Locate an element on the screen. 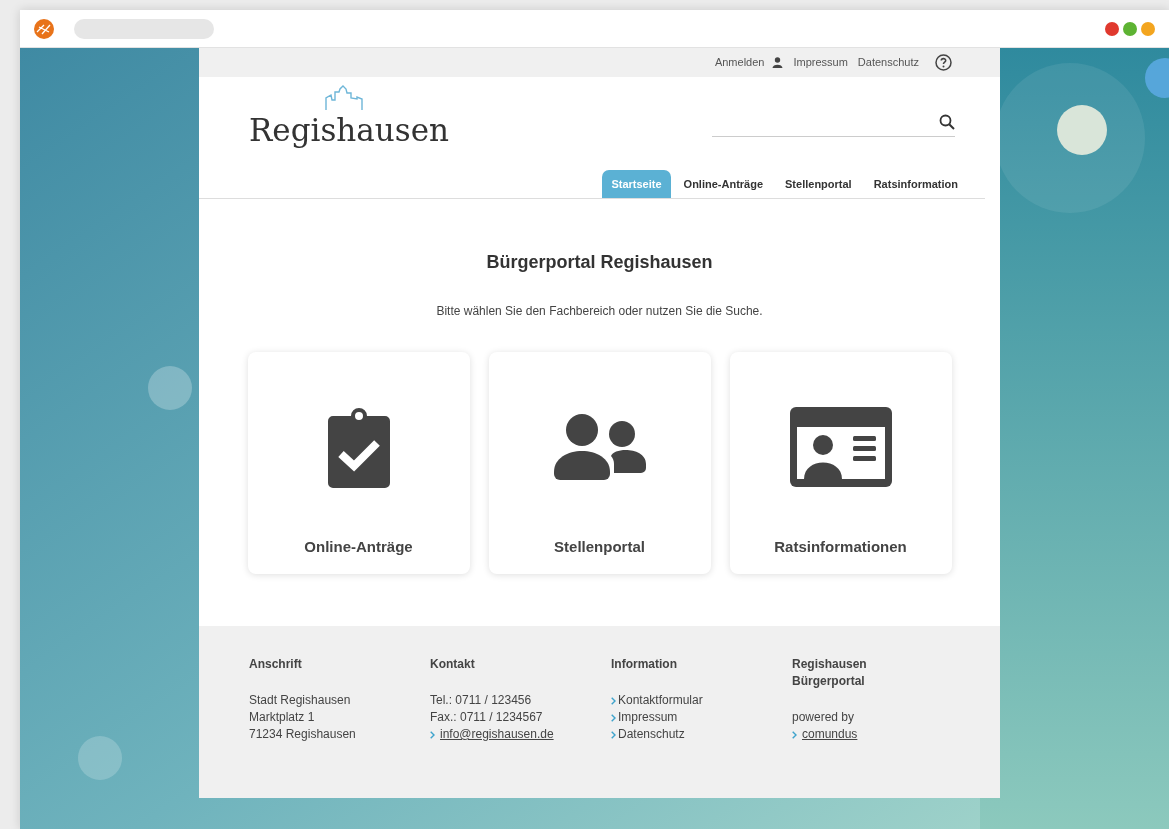 Image resolution: width=1169 pixels, height=829 pixels. nav-tab: Ratsinformation is located at coordinates (915, 183).